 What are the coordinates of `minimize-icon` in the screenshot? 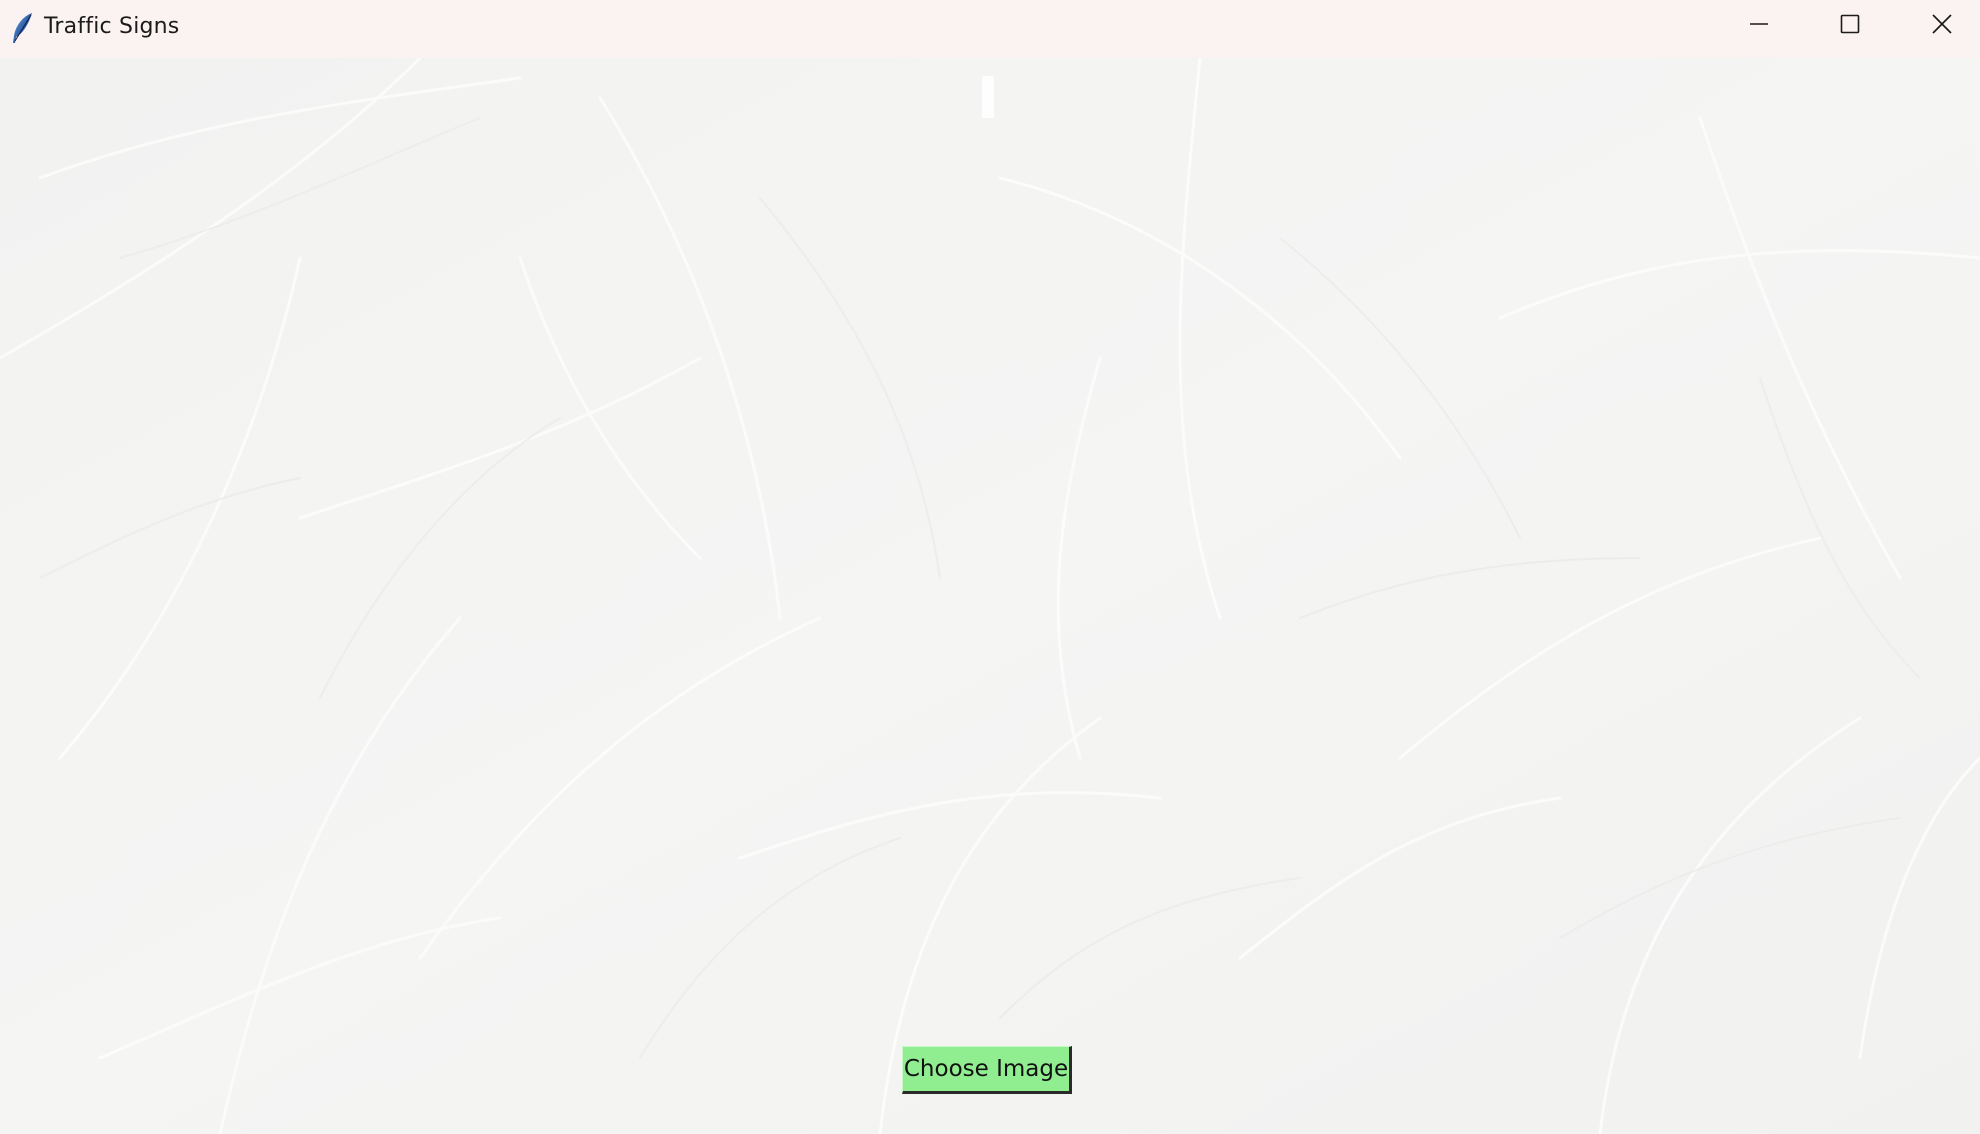 It's located at (1759, 26).